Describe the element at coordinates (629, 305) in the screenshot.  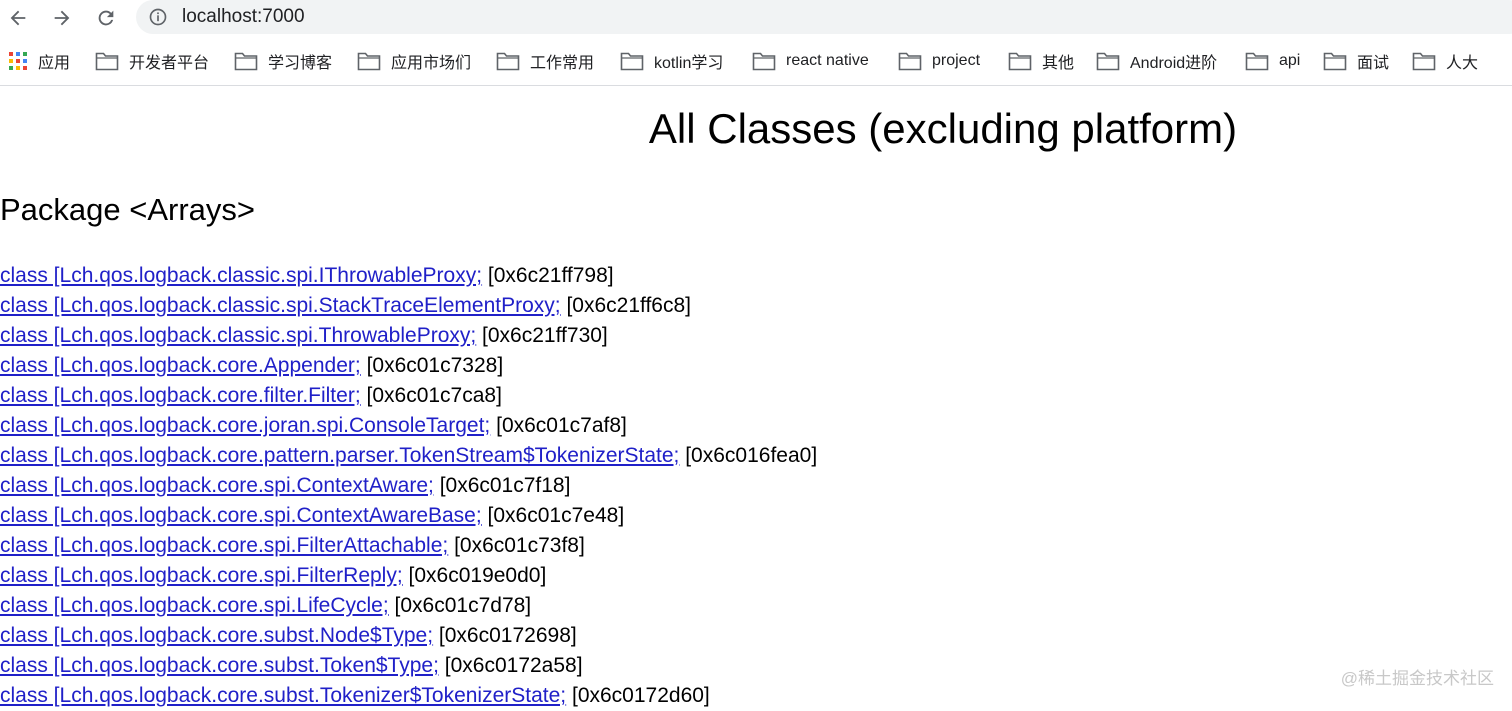
I see `class-address: [0x6c21ff6c8]` at that location.